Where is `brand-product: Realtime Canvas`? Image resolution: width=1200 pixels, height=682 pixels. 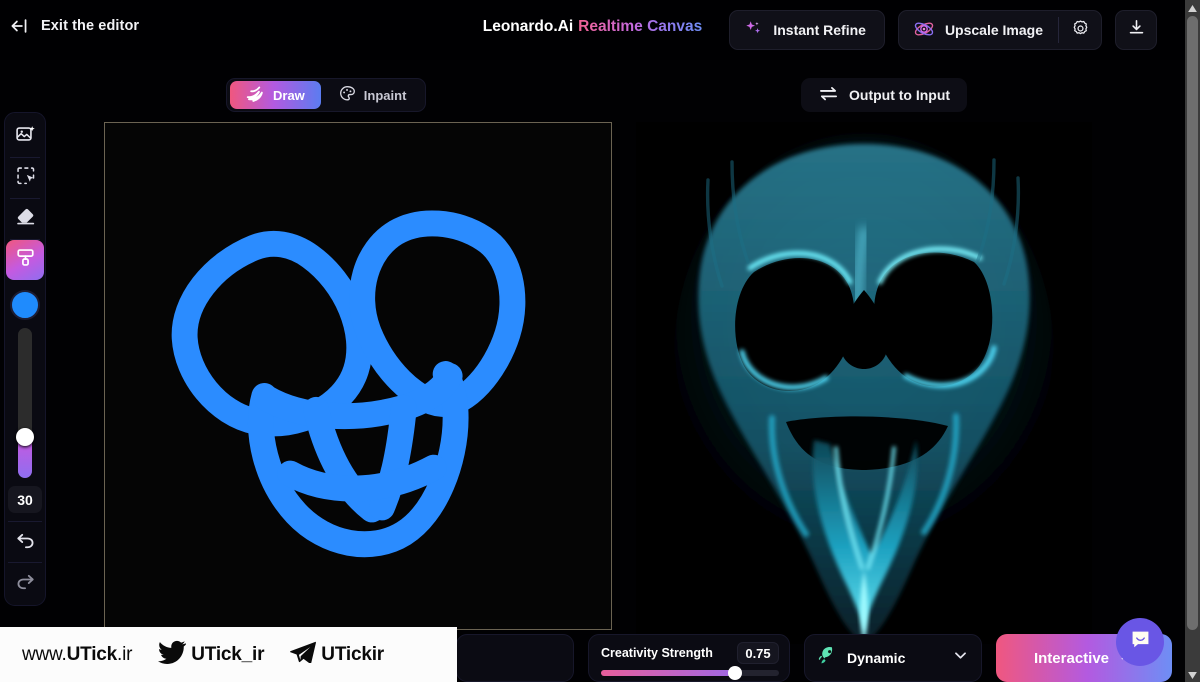 brand-product: Realtime Canvas is located at coordinates (640, 26).